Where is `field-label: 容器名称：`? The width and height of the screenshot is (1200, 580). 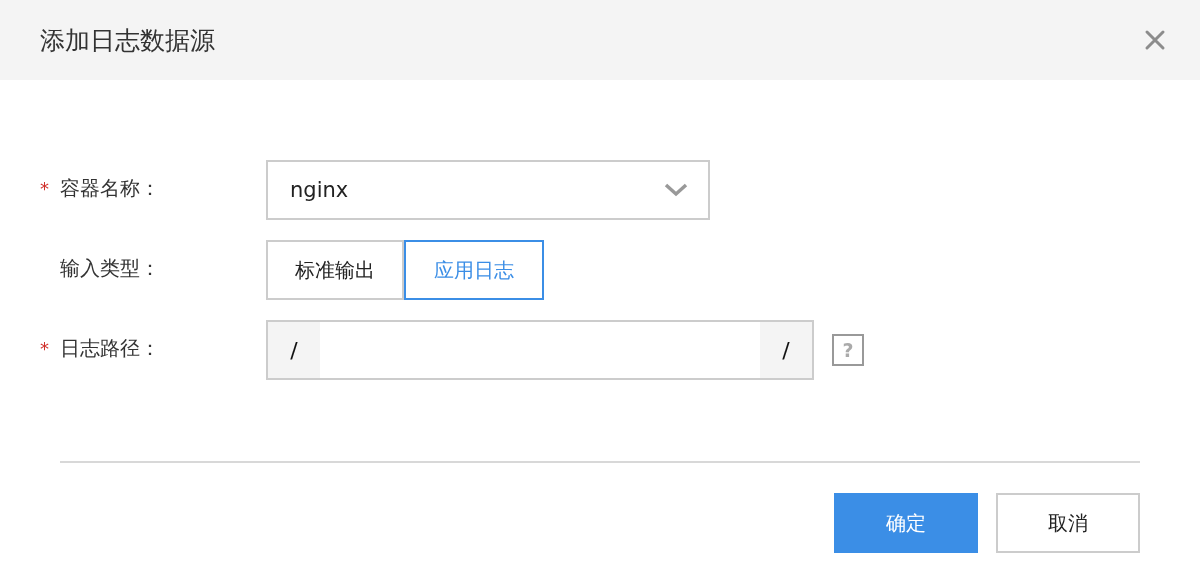
field-label: 容器名称： is located at coordinates (110, 188).